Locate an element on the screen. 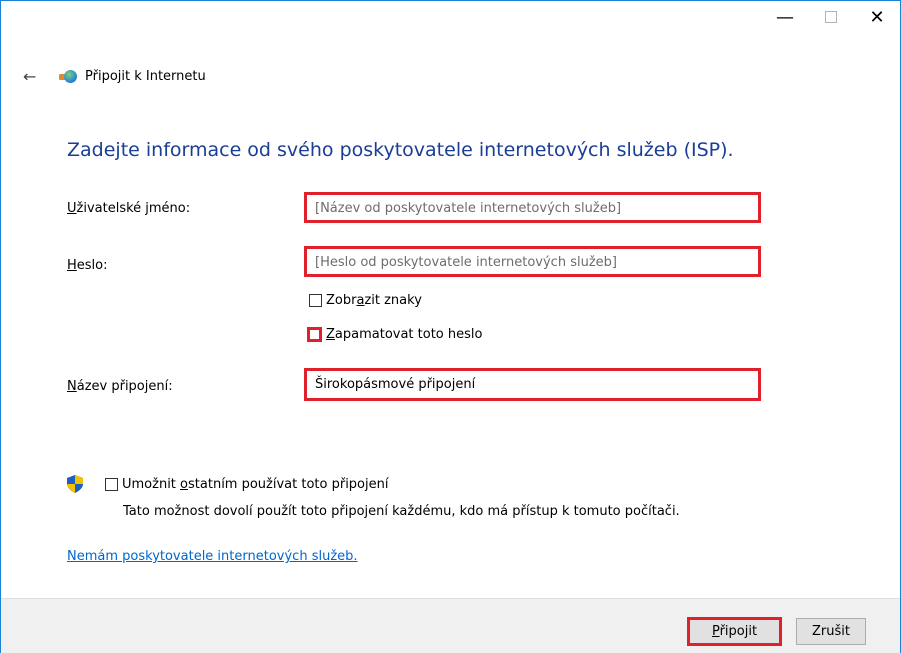 The width and height of the screenshot is (901, 653). cancel-button-label: Zrušit is located at coordinates (831, 631).